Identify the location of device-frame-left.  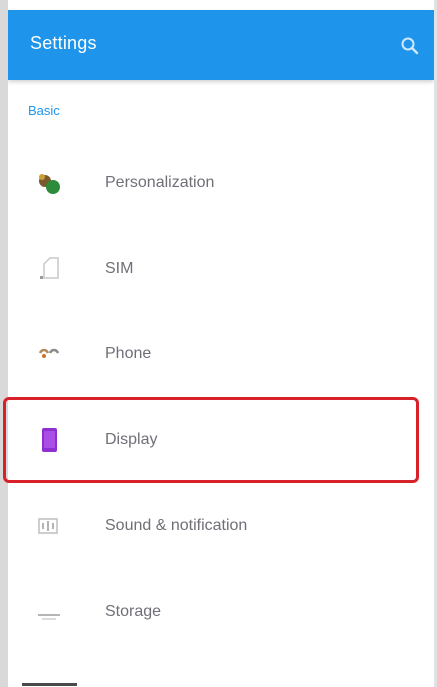
(4, 343).